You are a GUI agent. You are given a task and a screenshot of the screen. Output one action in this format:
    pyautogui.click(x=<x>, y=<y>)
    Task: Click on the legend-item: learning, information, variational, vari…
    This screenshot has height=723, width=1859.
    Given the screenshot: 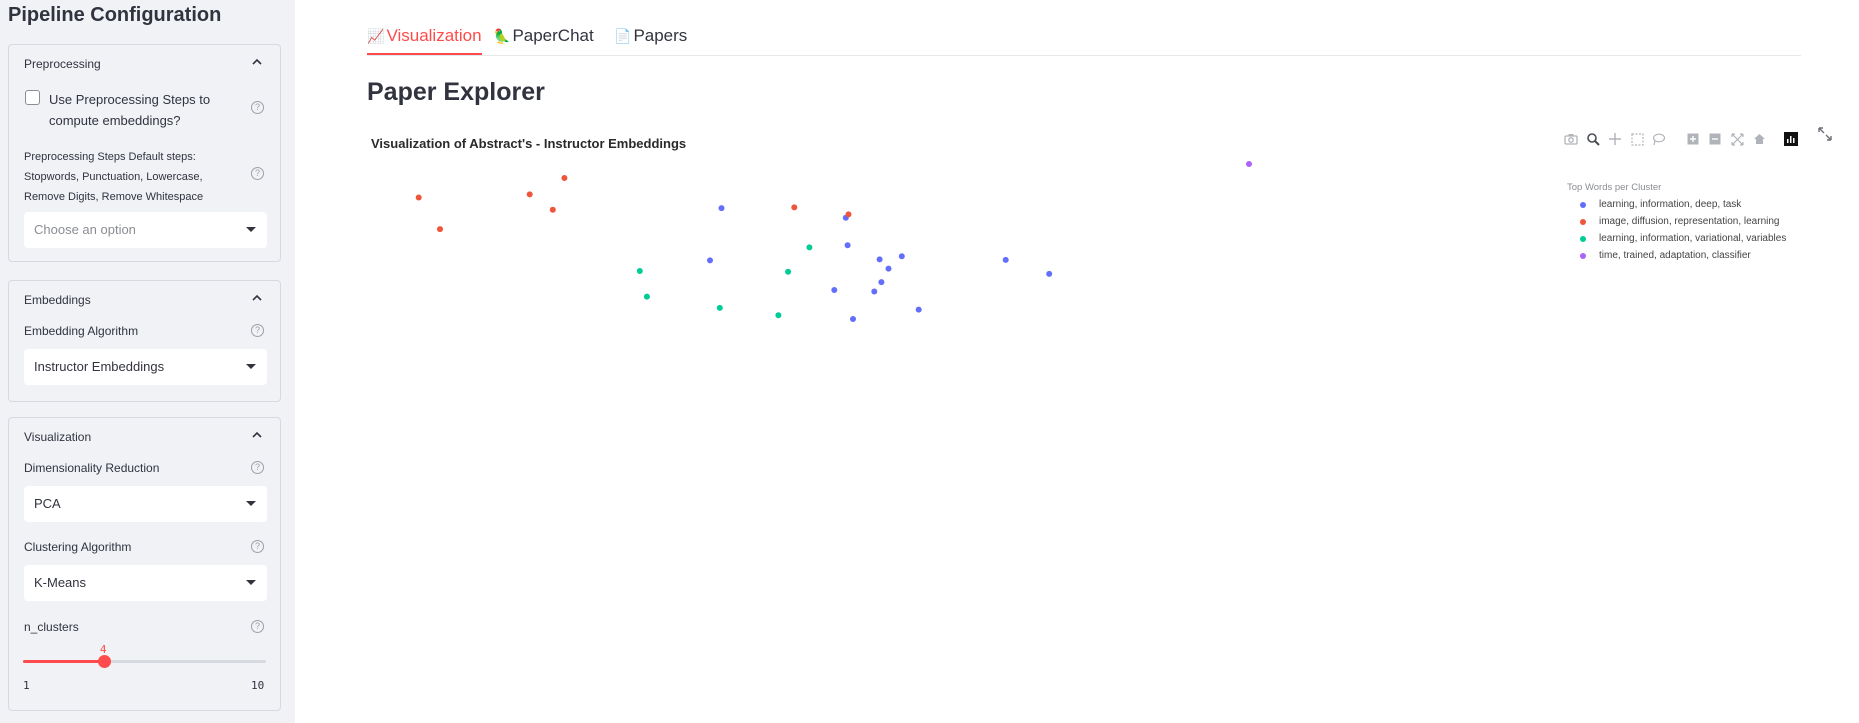 What is the action you would take?
    pyautogui.click(x=1676, y=238)
    